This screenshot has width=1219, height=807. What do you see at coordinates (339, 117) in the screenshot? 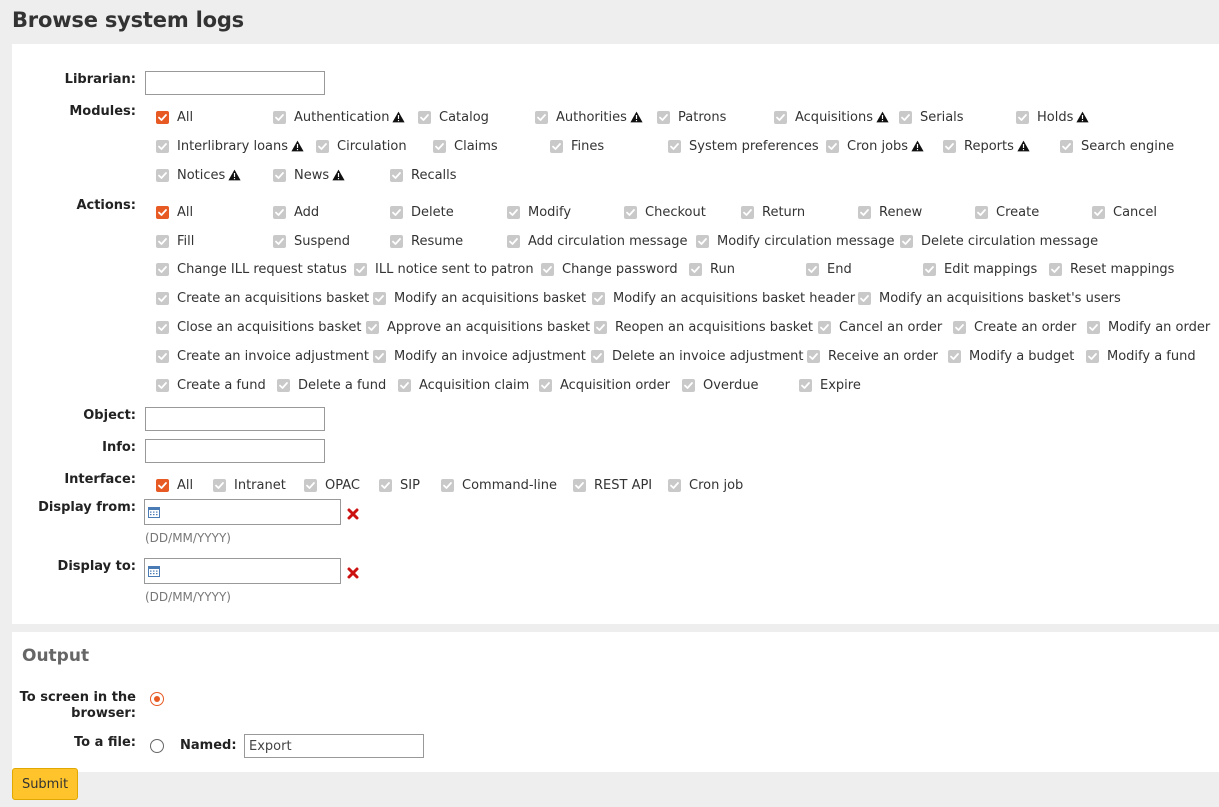
I see `module-checkbox-authentication: Authentication` at bounding box center [339, 117].